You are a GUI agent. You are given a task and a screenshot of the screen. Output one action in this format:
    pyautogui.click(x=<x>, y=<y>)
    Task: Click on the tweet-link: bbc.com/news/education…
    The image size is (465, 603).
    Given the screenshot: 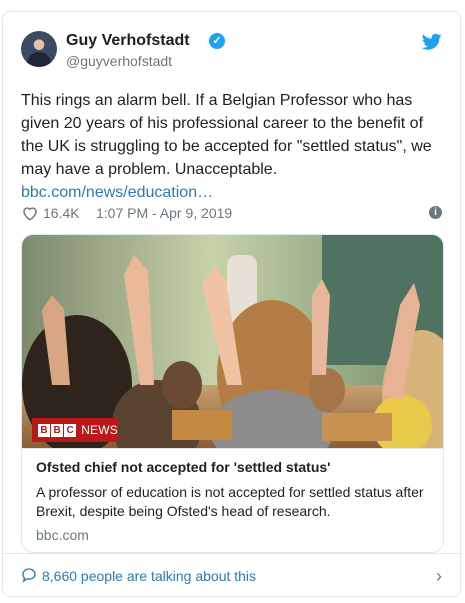 What is the action you would take?
    pyautogui.click(x=117, y=192)
    